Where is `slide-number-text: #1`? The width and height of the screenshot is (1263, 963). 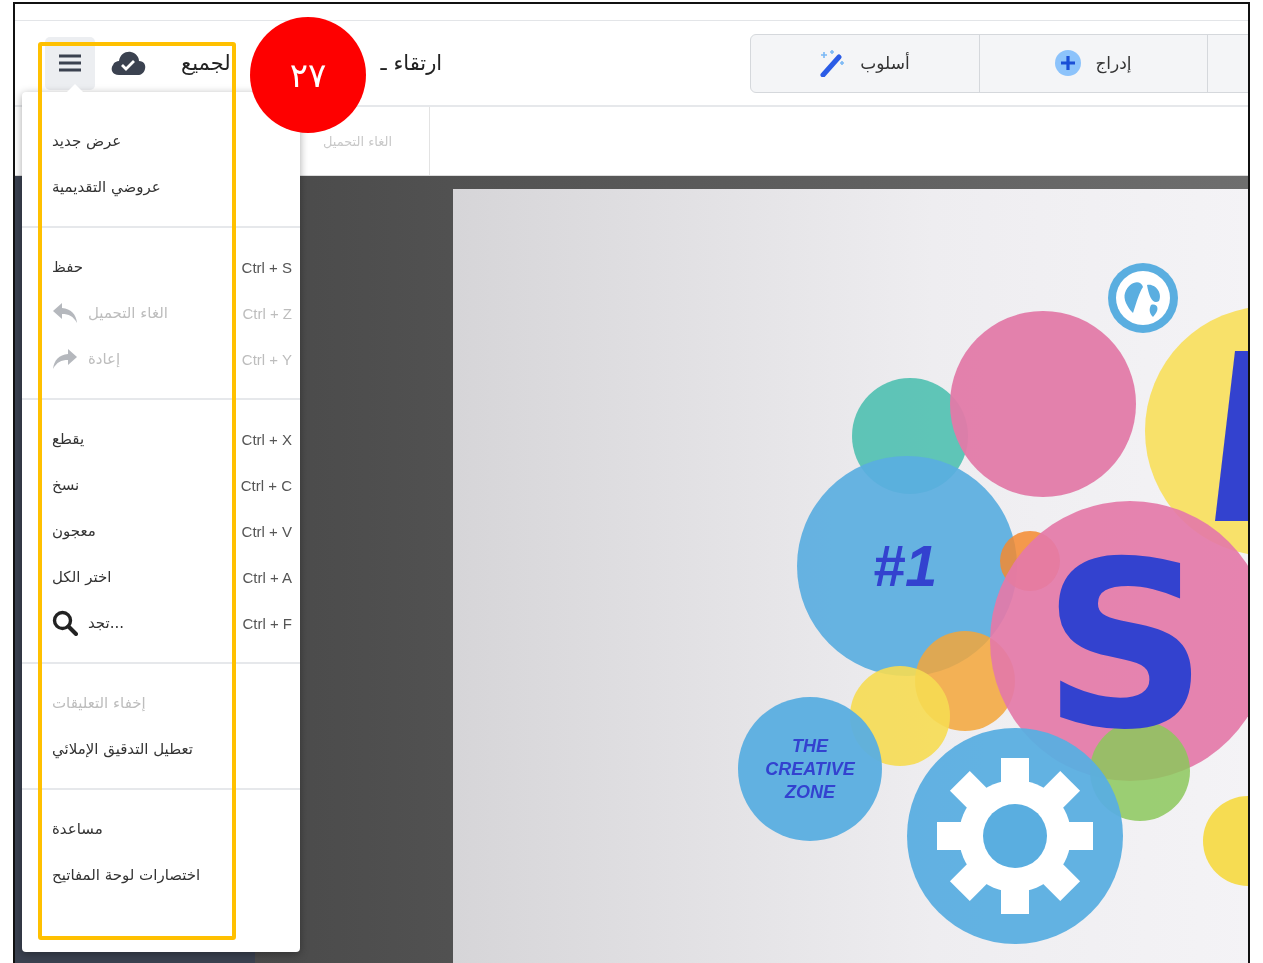 slide-number-text: #1 is located at coordinates (905, 565).